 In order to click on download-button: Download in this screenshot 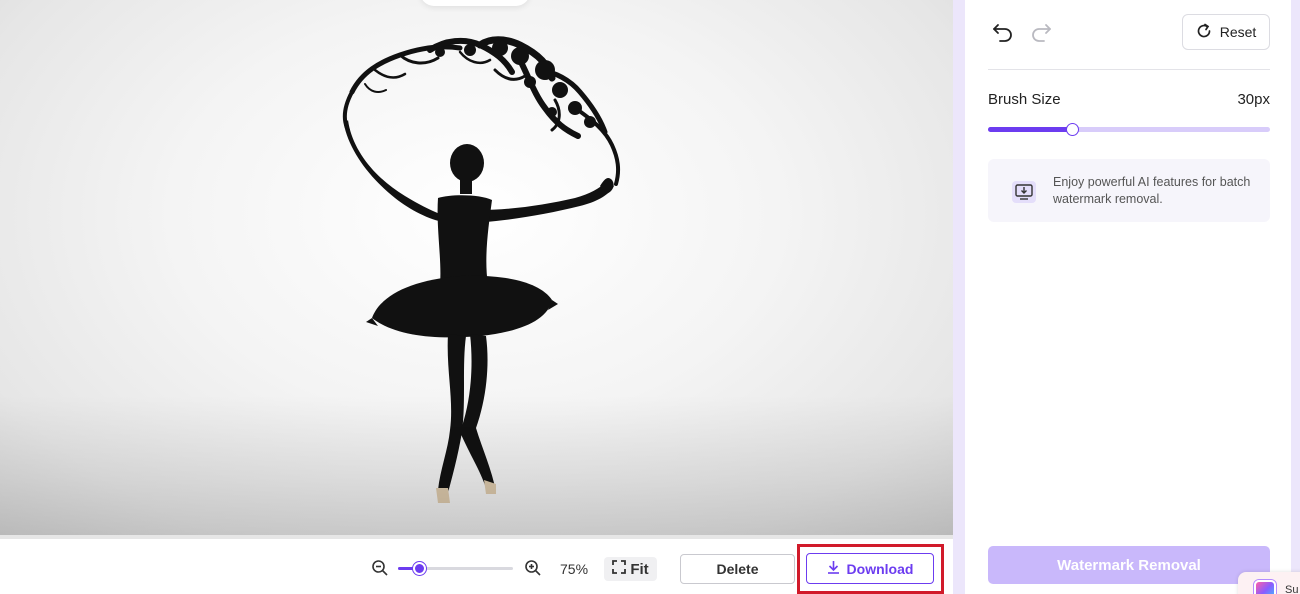, I will do `click(870, 568)`.